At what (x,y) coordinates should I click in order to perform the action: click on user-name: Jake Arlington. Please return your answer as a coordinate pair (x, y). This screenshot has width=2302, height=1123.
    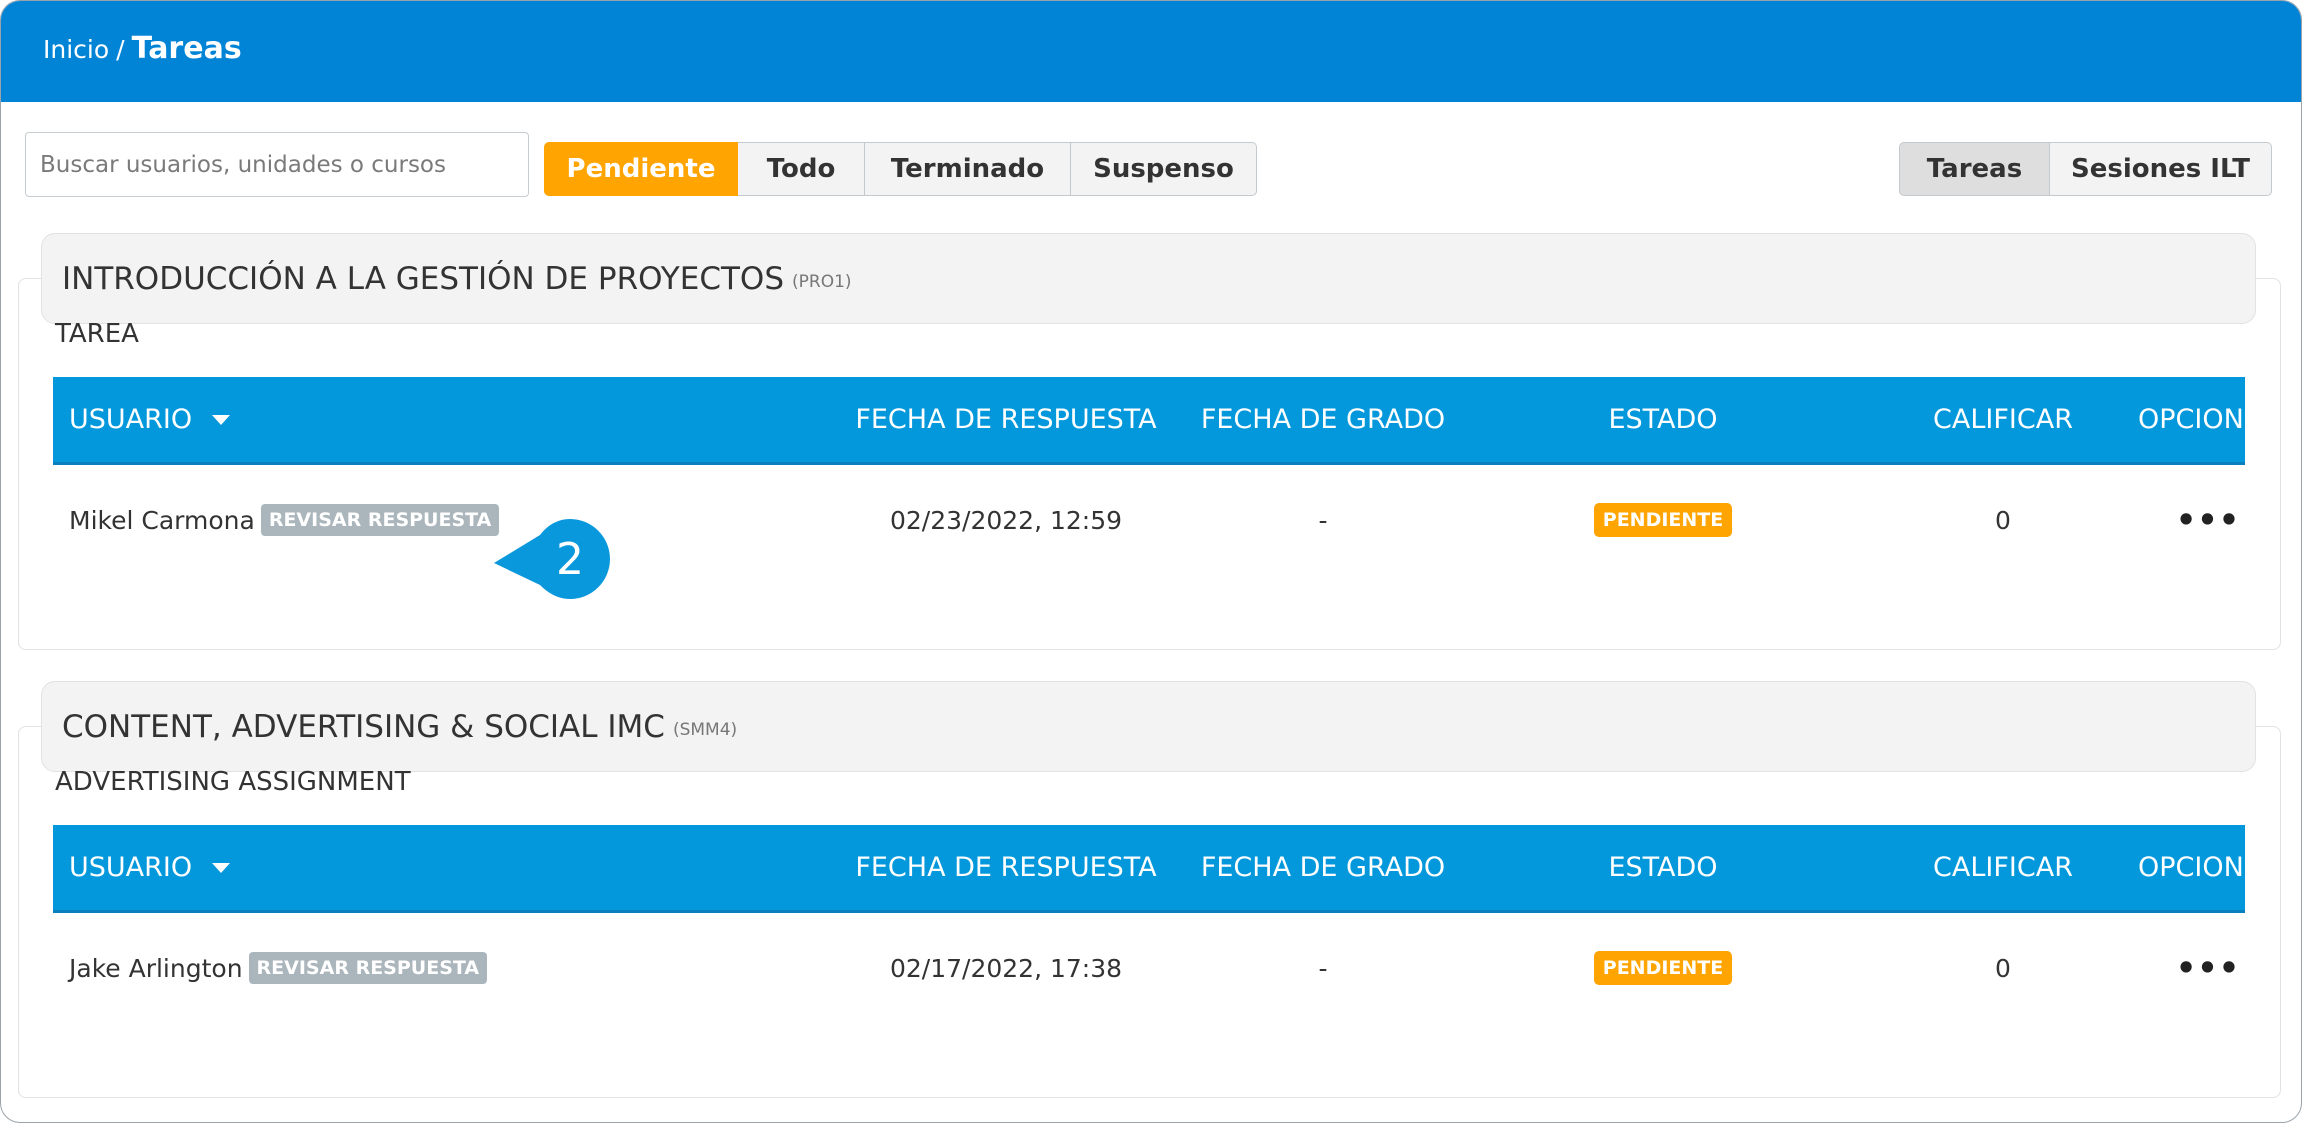
    Looking at the image, I should click on (156, 968).